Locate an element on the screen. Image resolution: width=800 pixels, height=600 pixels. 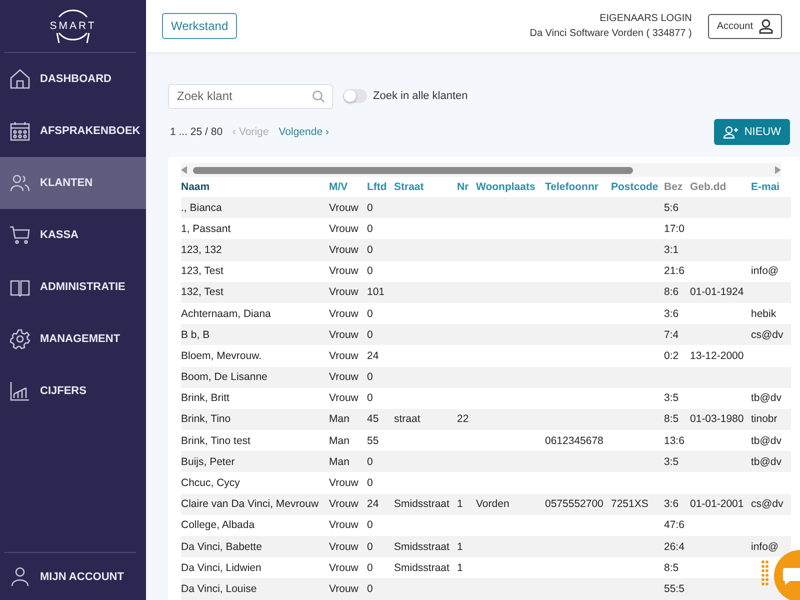
page-range: 1 ... 25 / 80 is located at coordinates (196, 132).